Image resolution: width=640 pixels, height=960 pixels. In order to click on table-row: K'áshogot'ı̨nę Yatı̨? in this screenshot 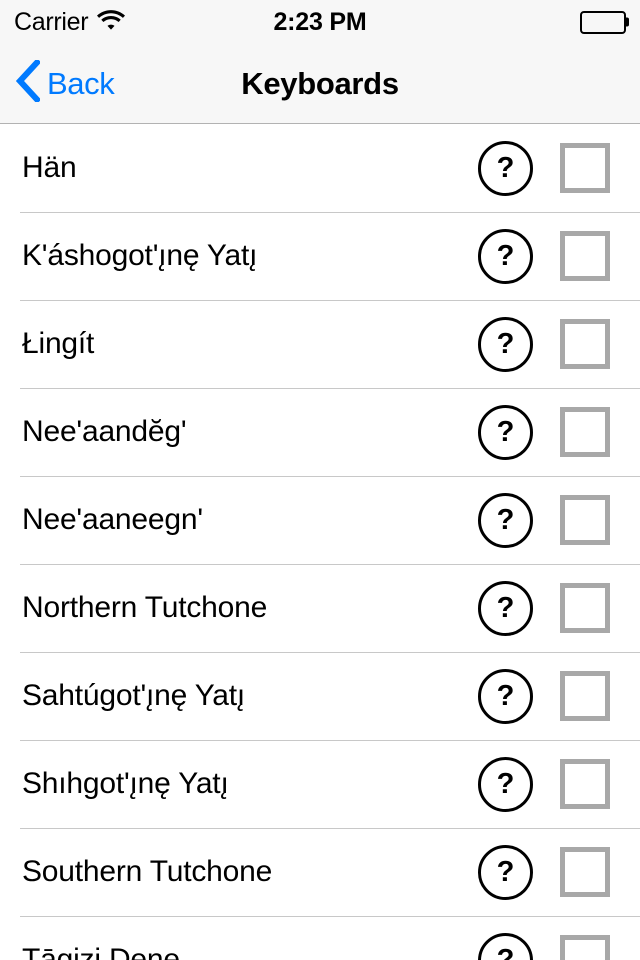, I will do `click(320, 256)`.